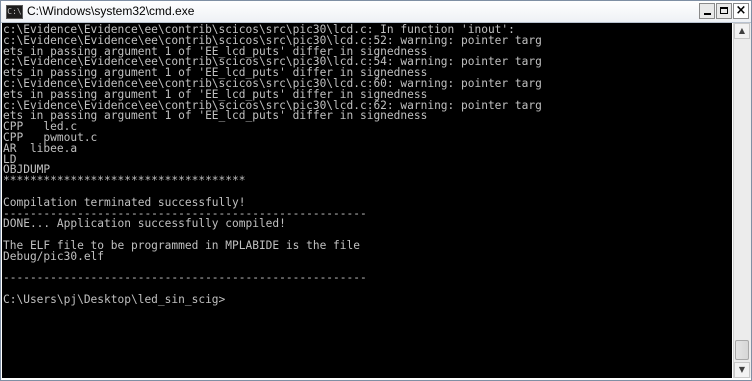 The height and width of the screenshot is (381, 752). I want to click on console-line: ************************************, so click(124, 181).